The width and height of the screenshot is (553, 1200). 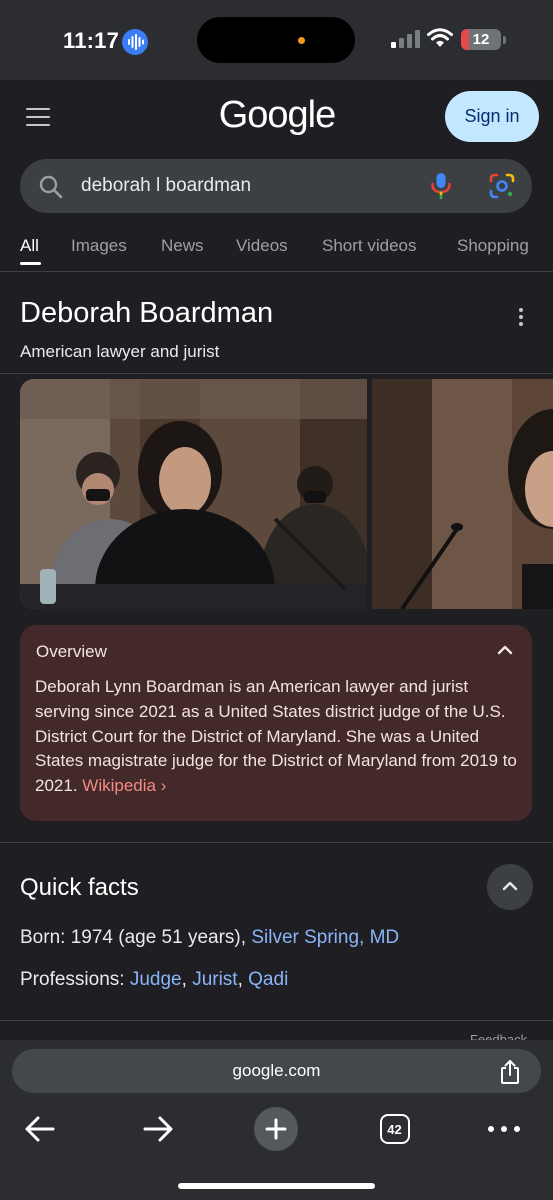 I want to click on knowledge-panel-title: Deborah Boardman, so click(x=147, y=313).